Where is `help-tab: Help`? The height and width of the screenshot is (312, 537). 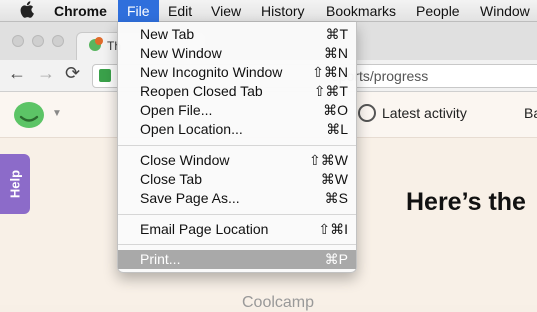 help-tab: Help is located at coordinates (15, 184).